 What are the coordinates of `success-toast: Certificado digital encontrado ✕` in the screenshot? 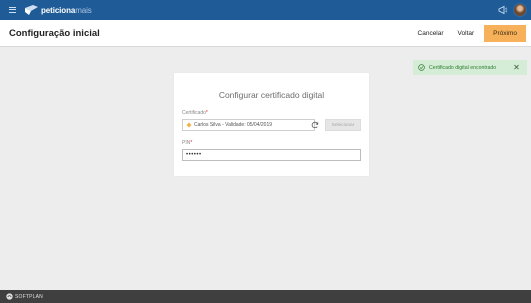 It's located at (470, 67).